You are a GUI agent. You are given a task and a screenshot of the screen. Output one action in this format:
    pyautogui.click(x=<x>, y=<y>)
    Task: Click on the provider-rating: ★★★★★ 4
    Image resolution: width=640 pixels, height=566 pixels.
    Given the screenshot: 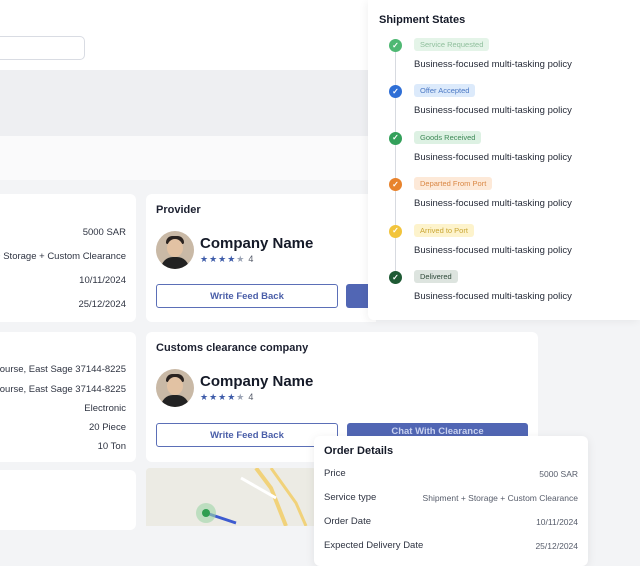 What is the action you would take?
    pyautogui.click(x=226, y=259)
    